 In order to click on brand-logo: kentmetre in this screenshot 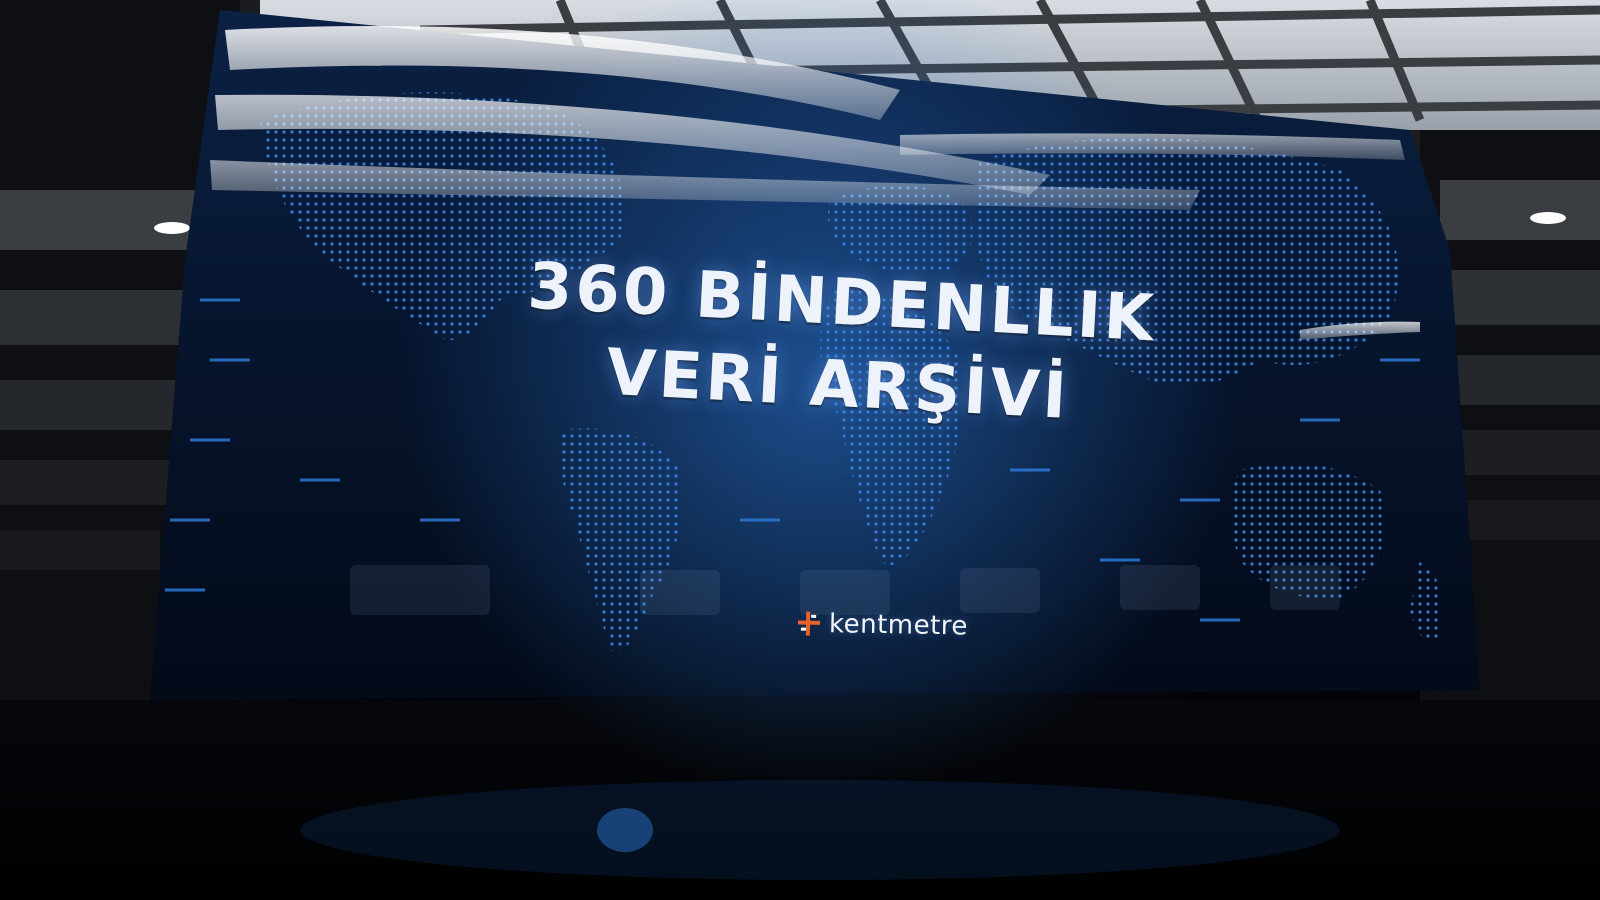, I will do `click(882, 625)`.